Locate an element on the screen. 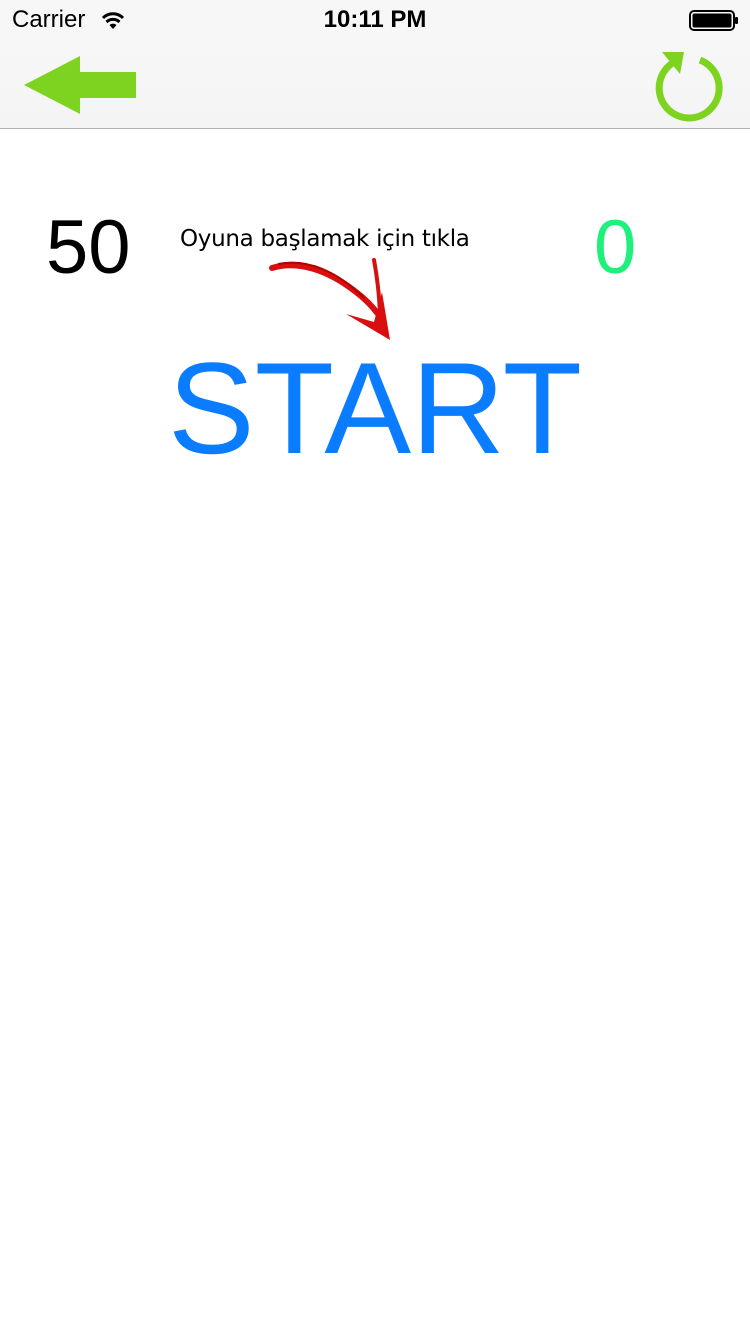 This screenshot has width=750, height=1334. arrow-left-icon is located at coordinates (80, 85).